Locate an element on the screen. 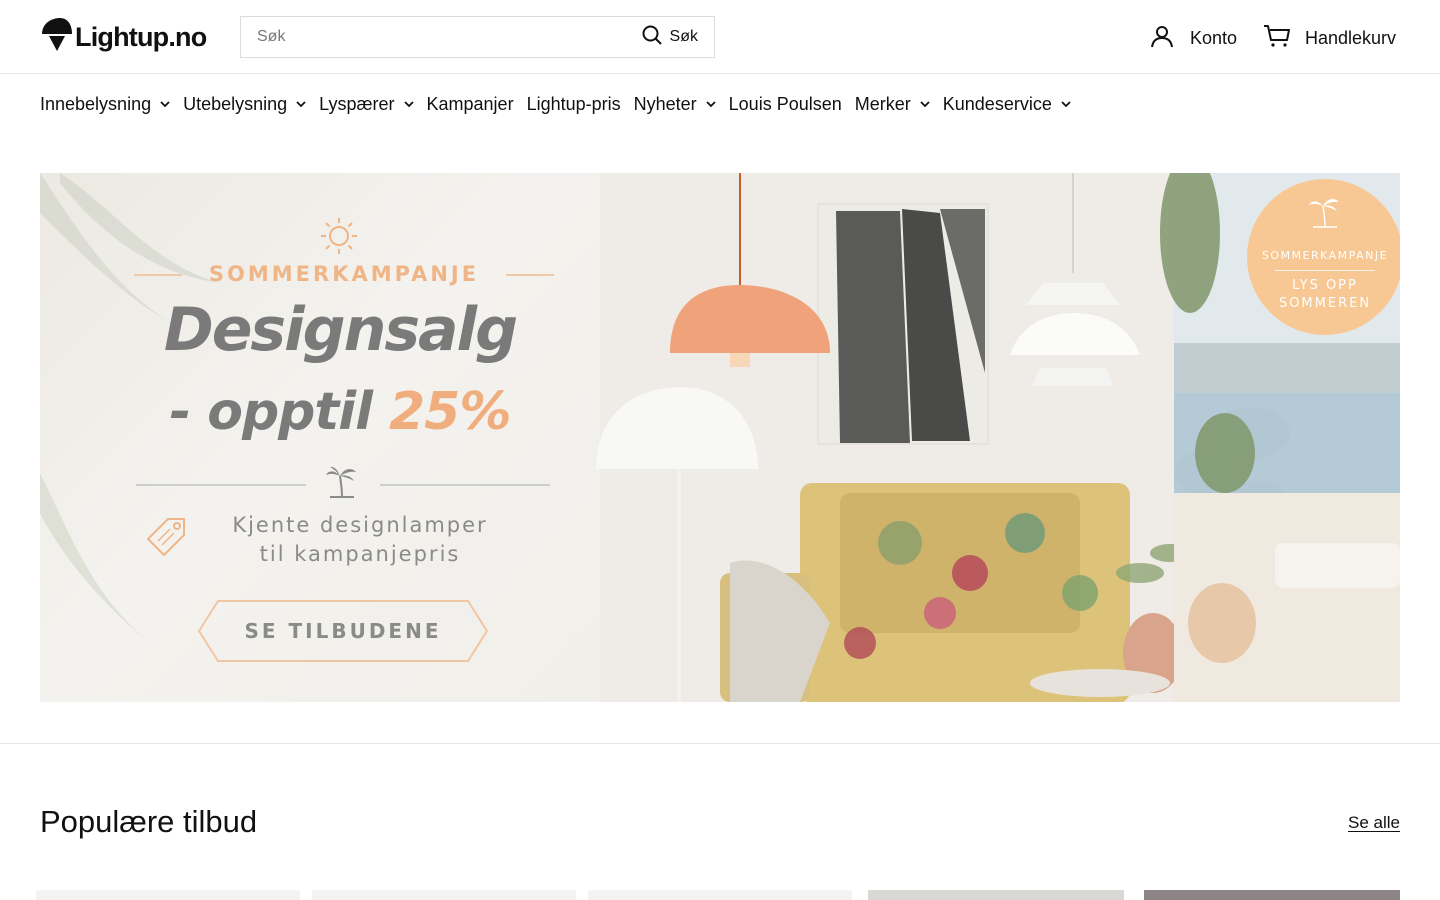 This screenshot has width=1440, height=900. see-all-link: Se alle is located at coordinates (1374, 823).